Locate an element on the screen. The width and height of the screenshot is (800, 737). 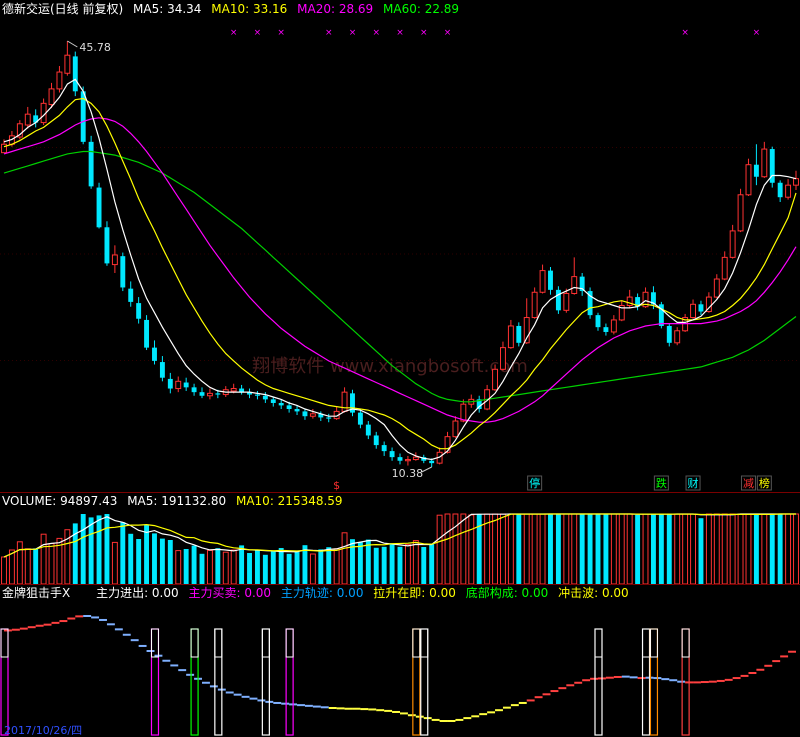
indicator-item-2: 主力轨迹: 0.00 is located at coordinates (322, 593).